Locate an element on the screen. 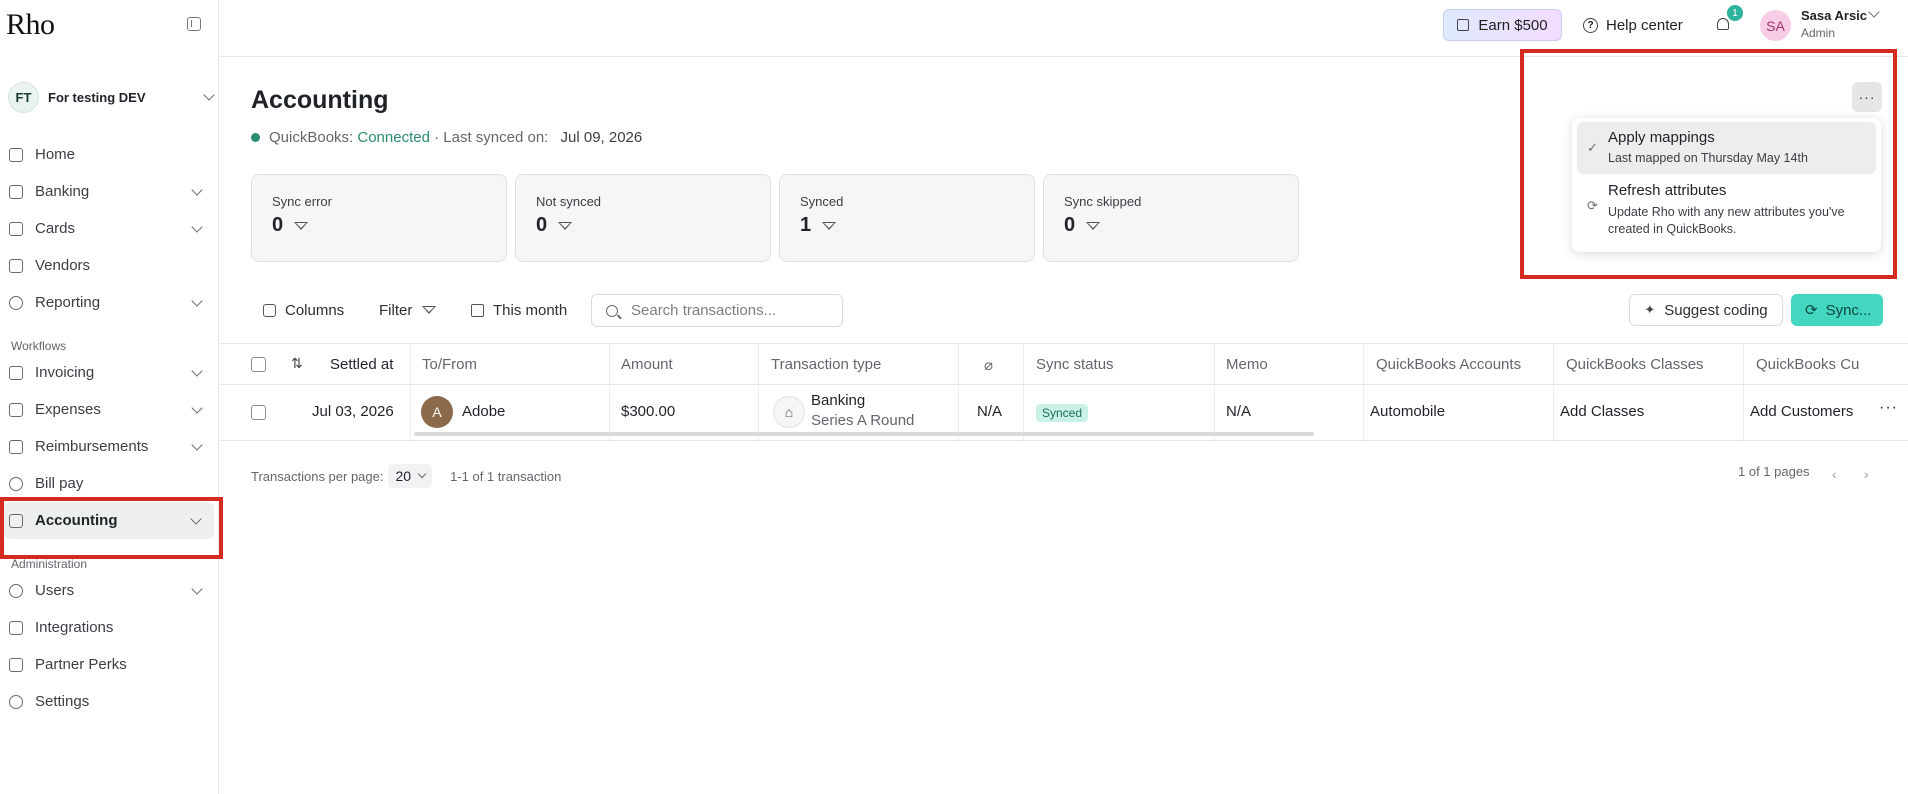 The width and height of the screenshot is (1908, 794). qb-customer-cell: Add Customers is located at coordinates (1801, 411).